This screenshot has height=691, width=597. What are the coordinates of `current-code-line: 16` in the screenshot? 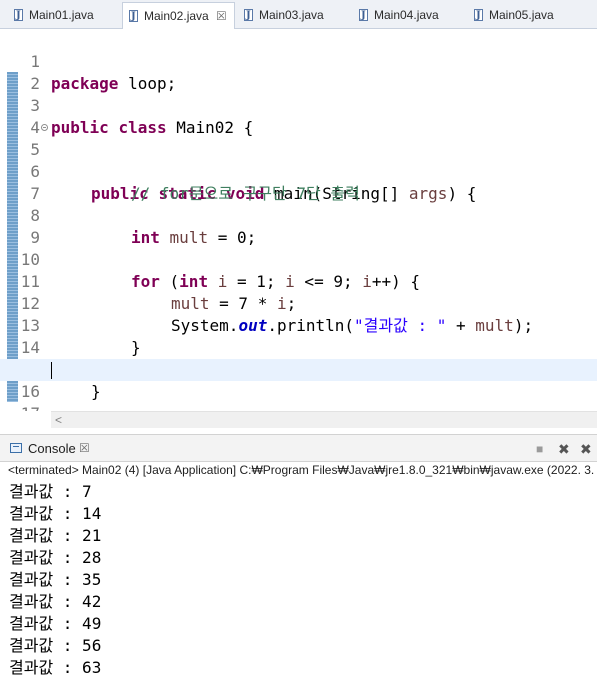 It's located at (298, 380).